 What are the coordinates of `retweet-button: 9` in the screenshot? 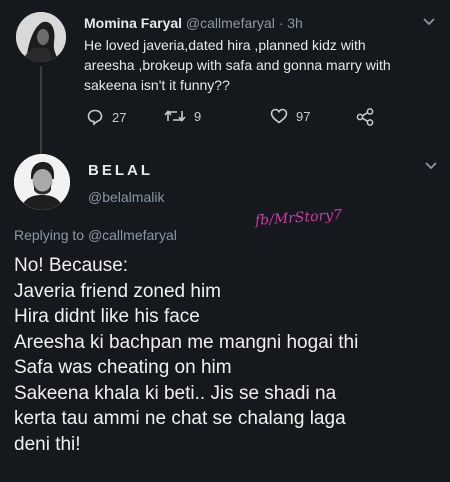 It's located at (182, 116).